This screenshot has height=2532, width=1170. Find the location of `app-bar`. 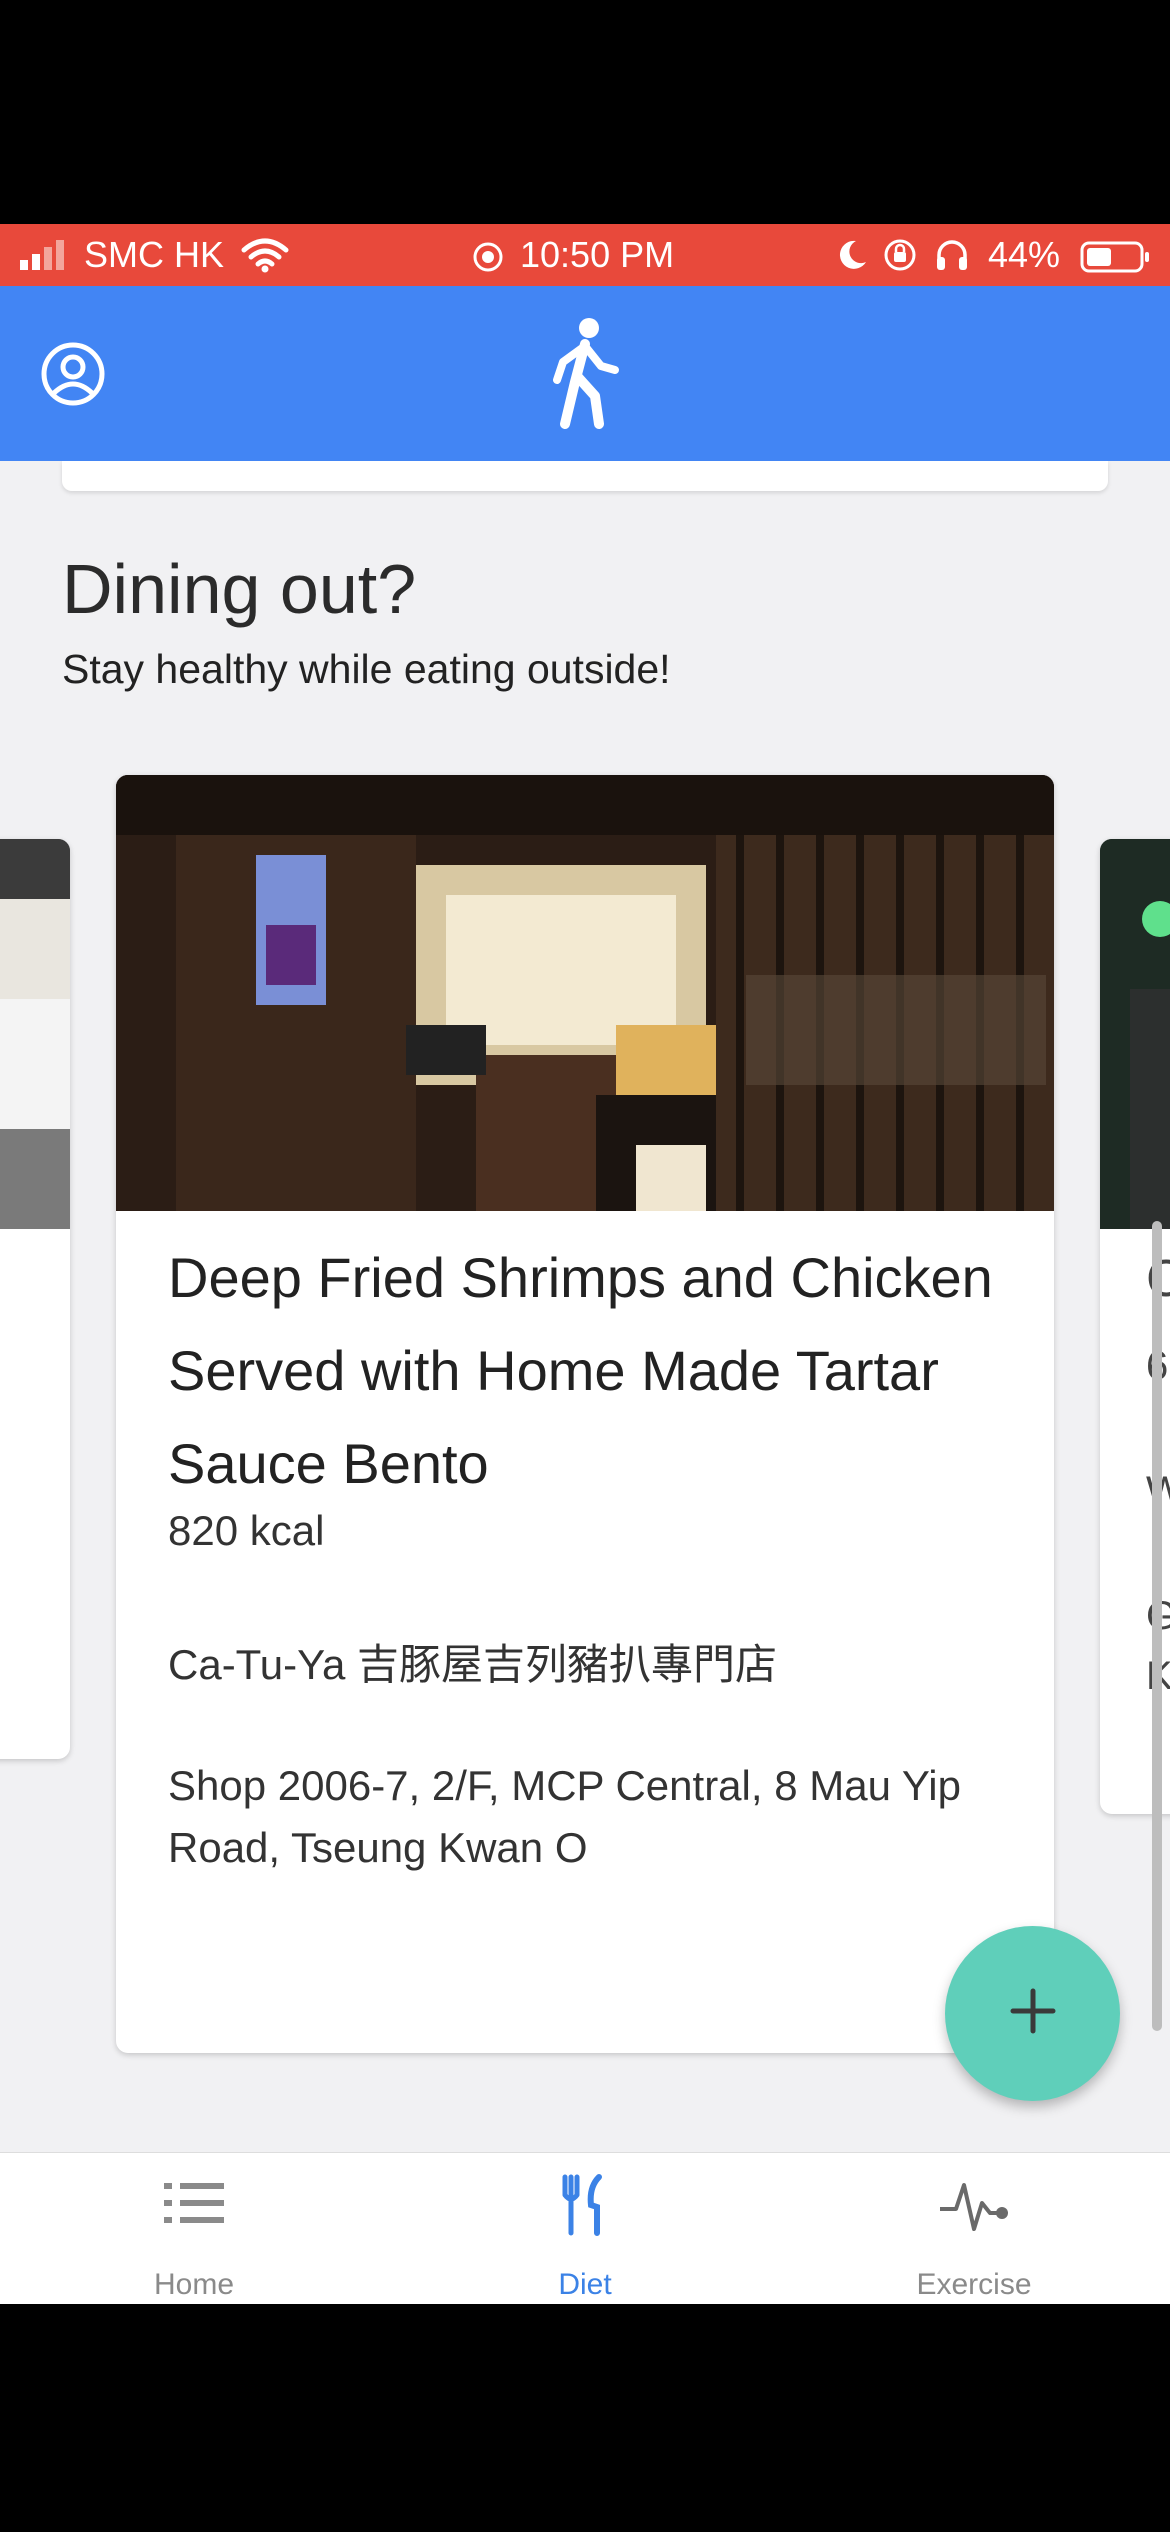

app-bar is located at coordinates (585, 373).